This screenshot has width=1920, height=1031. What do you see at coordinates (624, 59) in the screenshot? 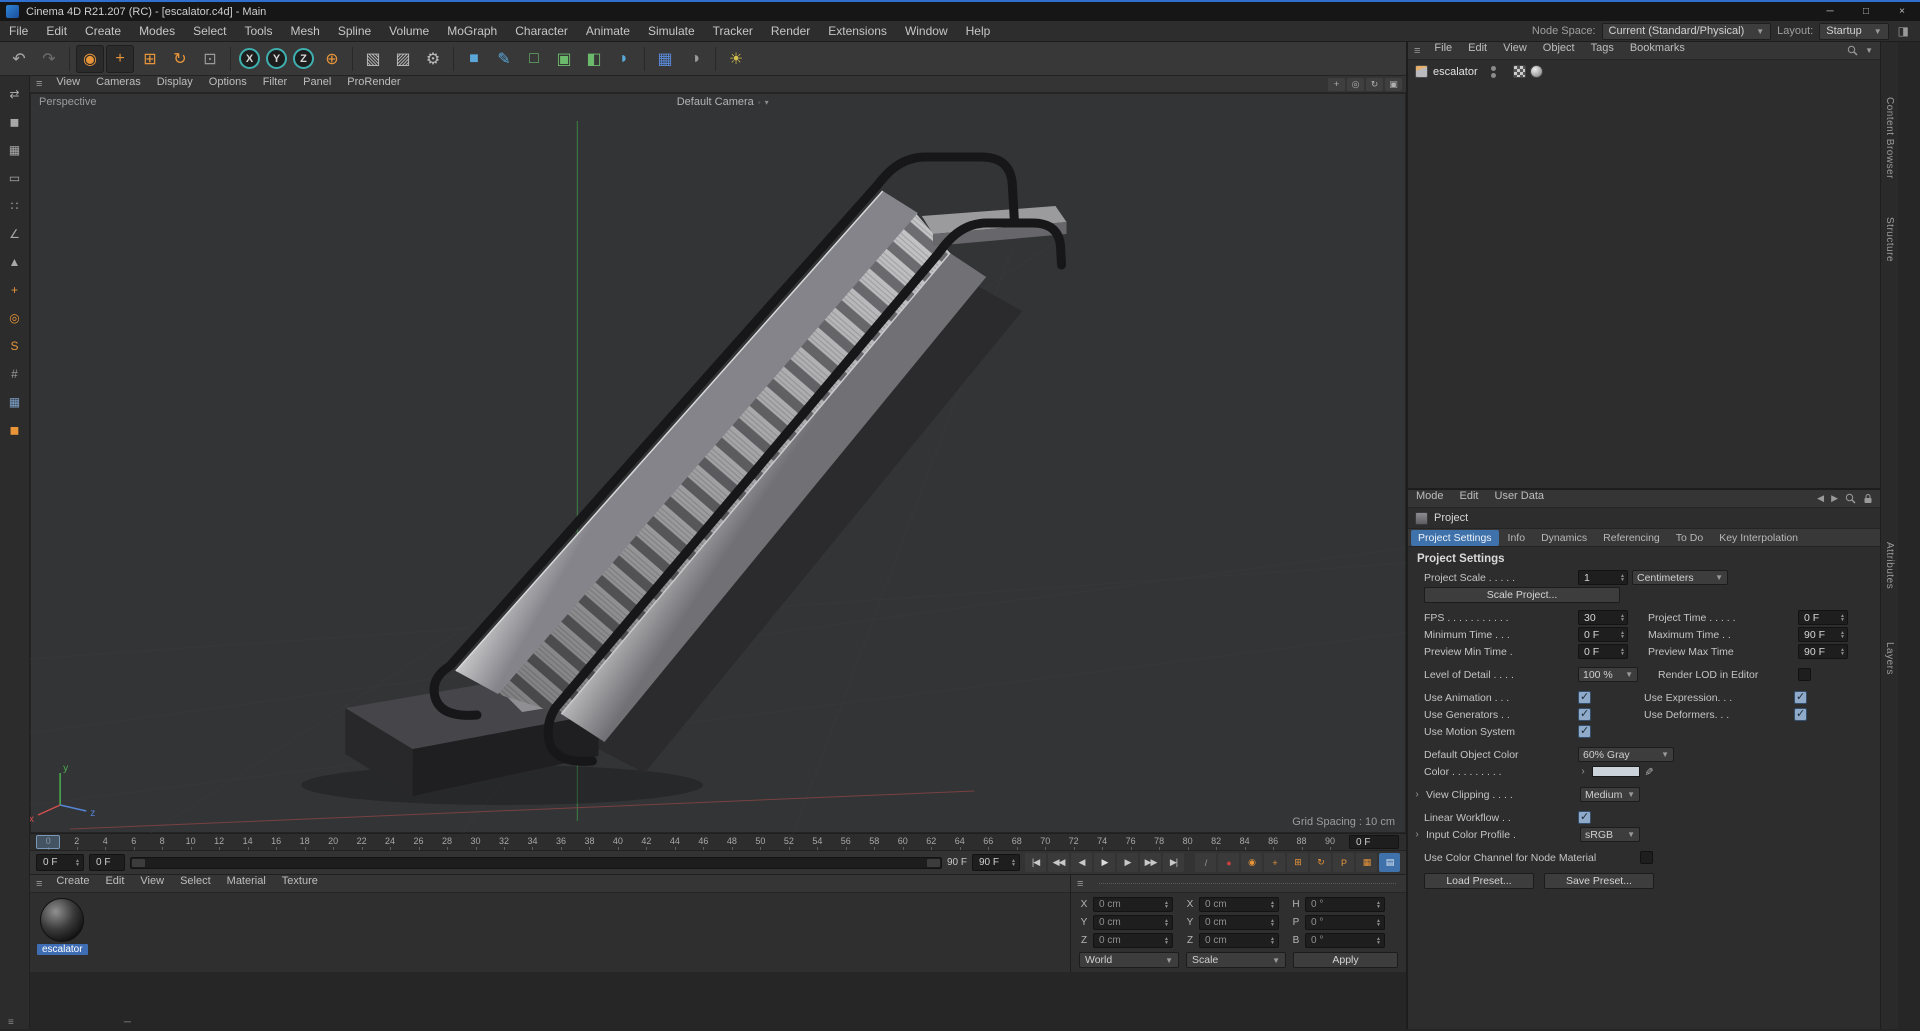
I see `bend-deformer-button: ◗` at bounding box center [624, 59].